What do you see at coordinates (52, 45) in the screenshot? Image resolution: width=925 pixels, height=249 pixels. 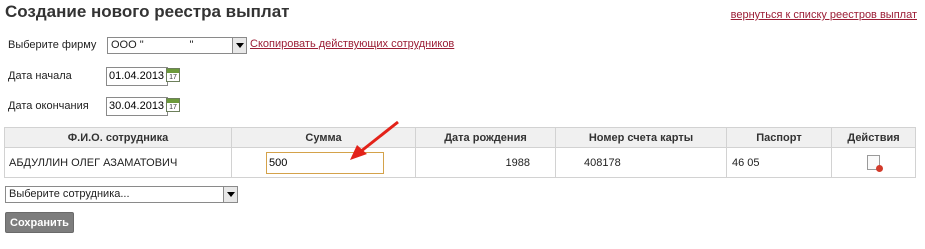 I see `firm-label: Выберите фирму` at bounding box center [52, 45].